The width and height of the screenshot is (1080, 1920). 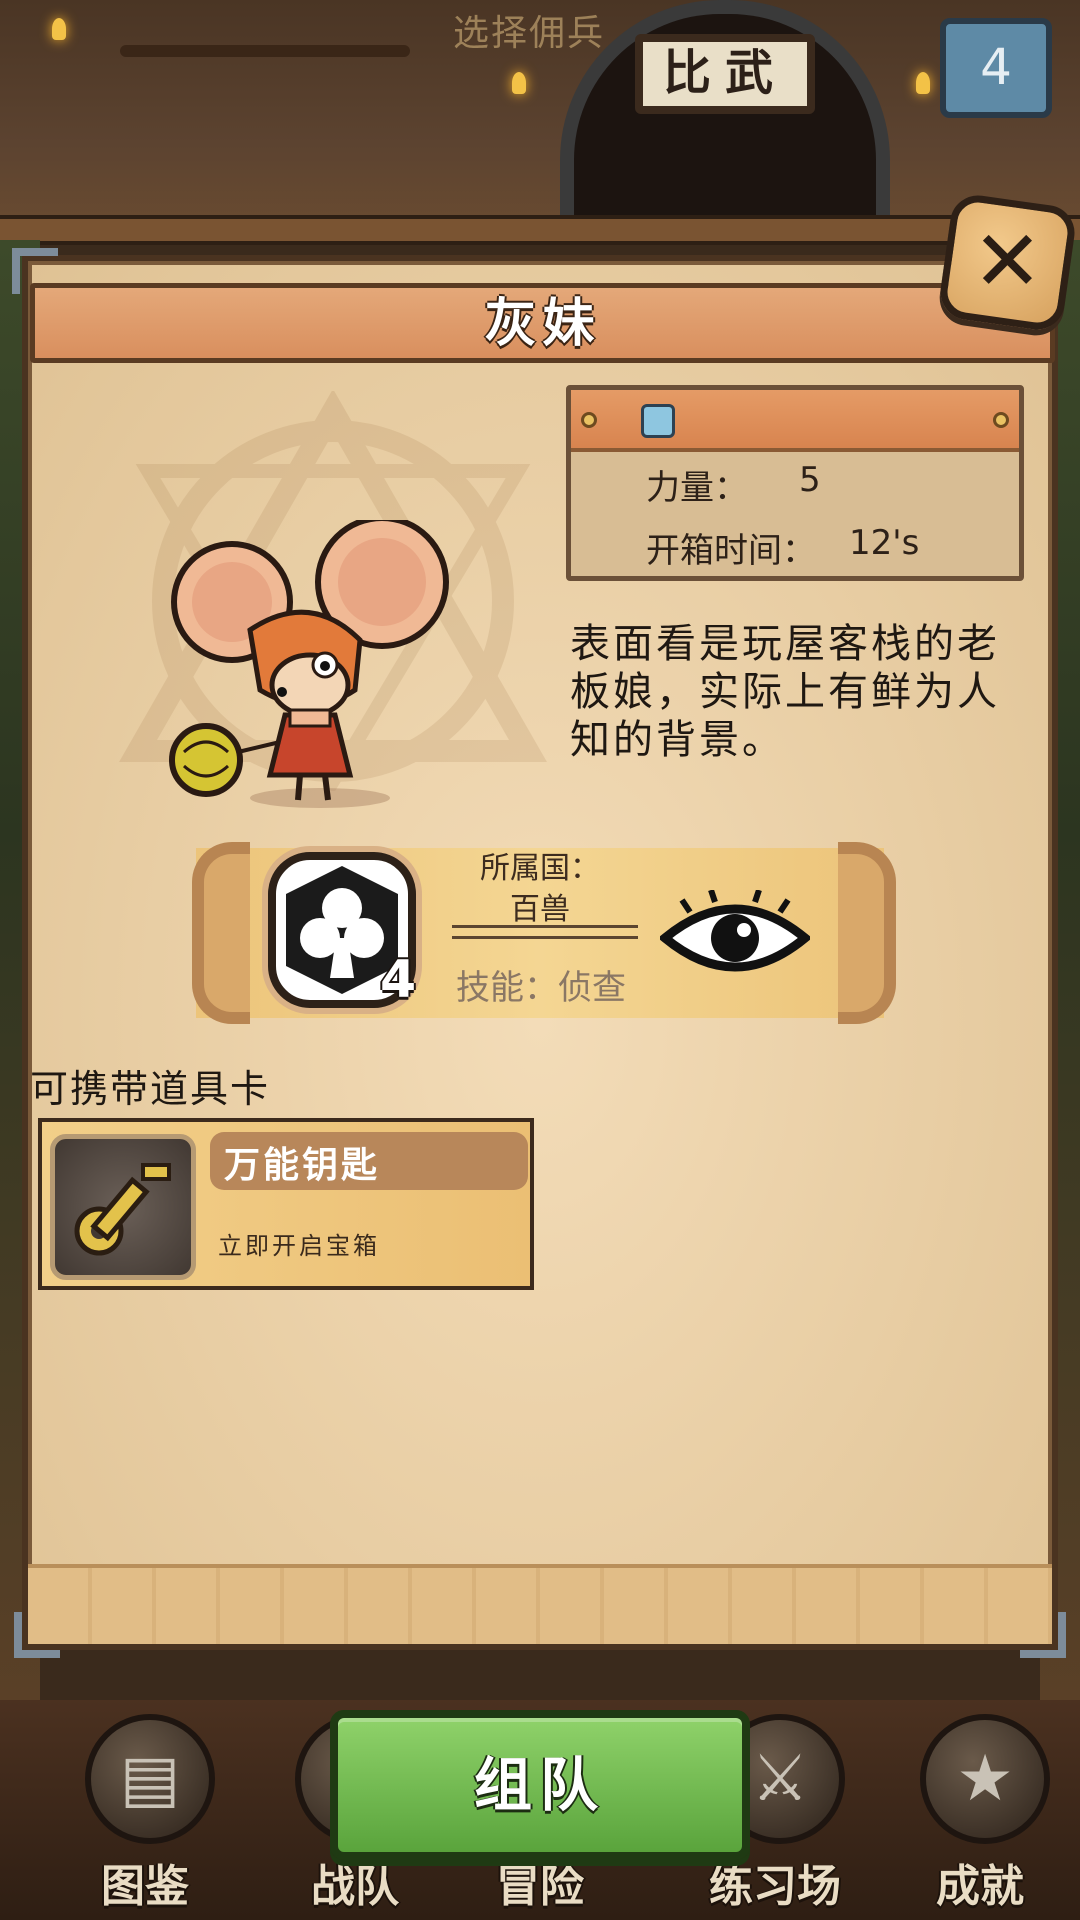 What do you see at coordinates (265, 51) in the screenshot?
I see `weapon-rack` at bounding box center [265, 51].